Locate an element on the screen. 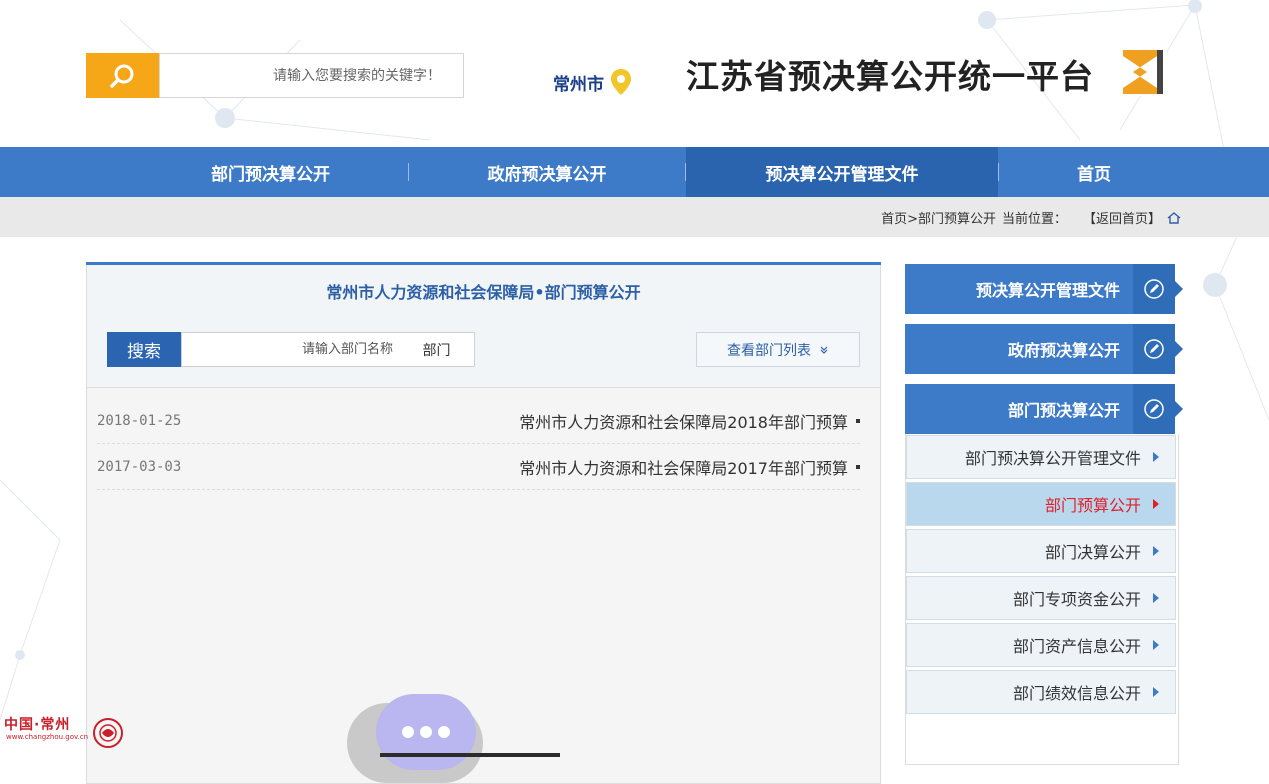  location-pin-icon is located at coordinates (621, 82).